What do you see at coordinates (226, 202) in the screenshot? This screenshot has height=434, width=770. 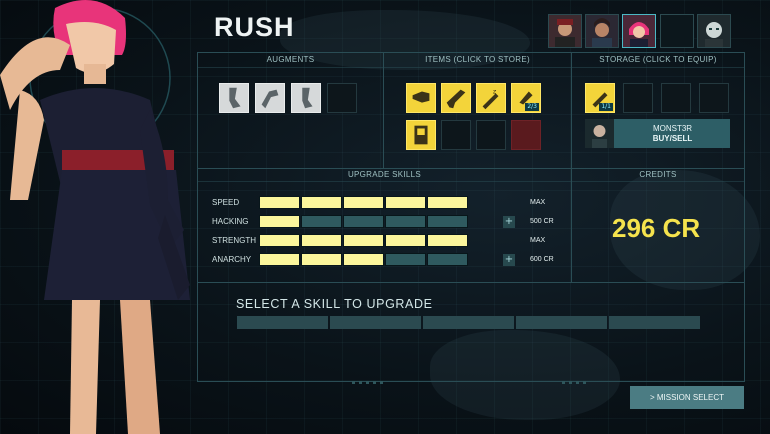 I see `skill-label-speed: SPEED` at bounding box center [226, 202].